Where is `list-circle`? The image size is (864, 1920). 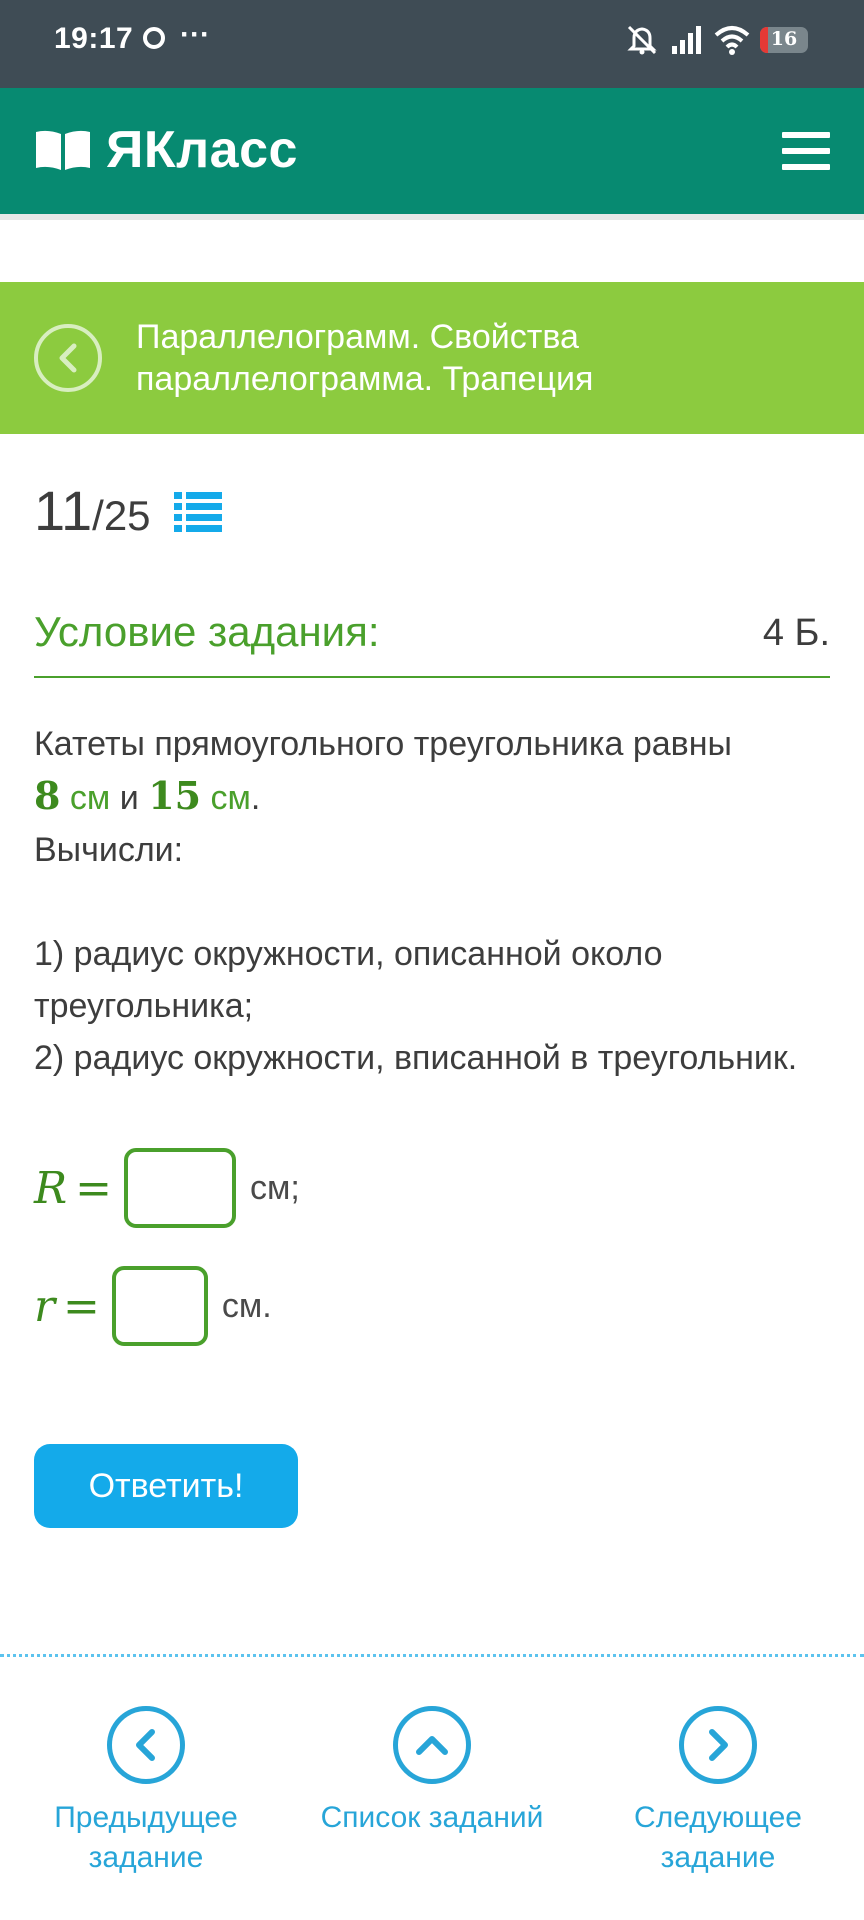
list-circle is located at coordinates (432, 1745).